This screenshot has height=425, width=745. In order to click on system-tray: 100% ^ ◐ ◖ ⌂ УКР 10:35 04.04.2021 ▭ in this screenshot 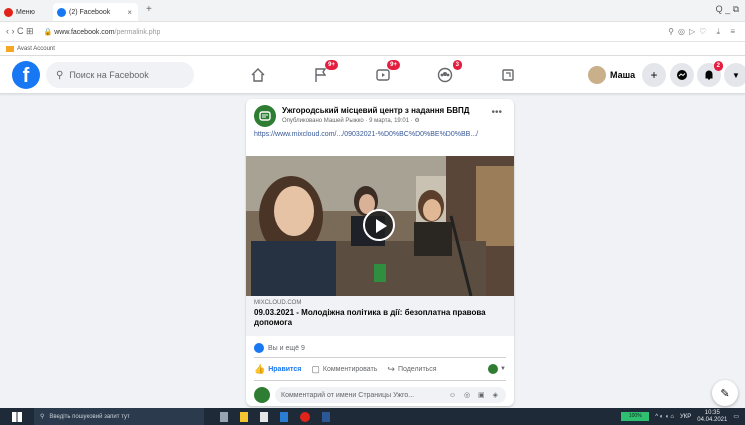, I will do `click(680, 416)`.